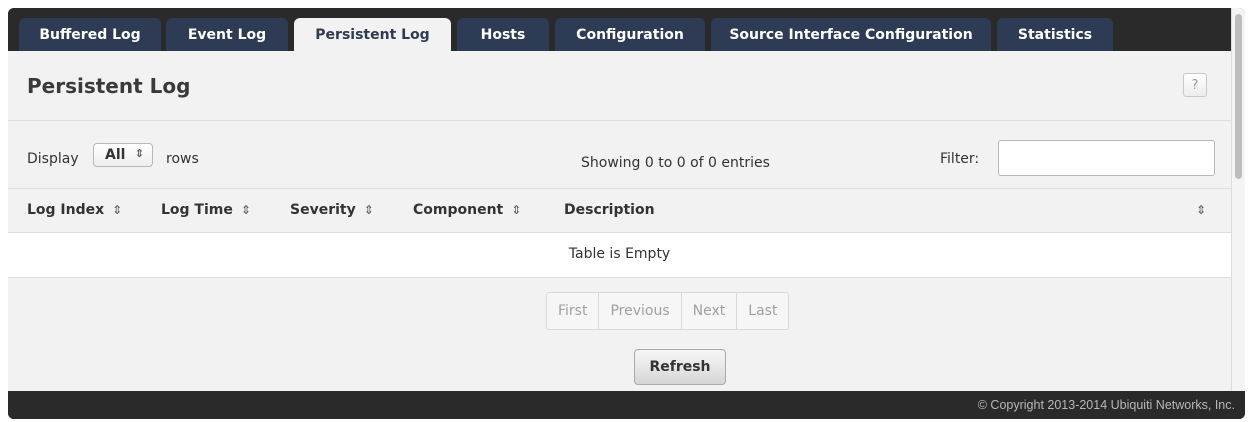 The height and width of the screenshot is (422, 1252). I want to click on column-header-log-index: Log Index ⇕, so click(74, 210).